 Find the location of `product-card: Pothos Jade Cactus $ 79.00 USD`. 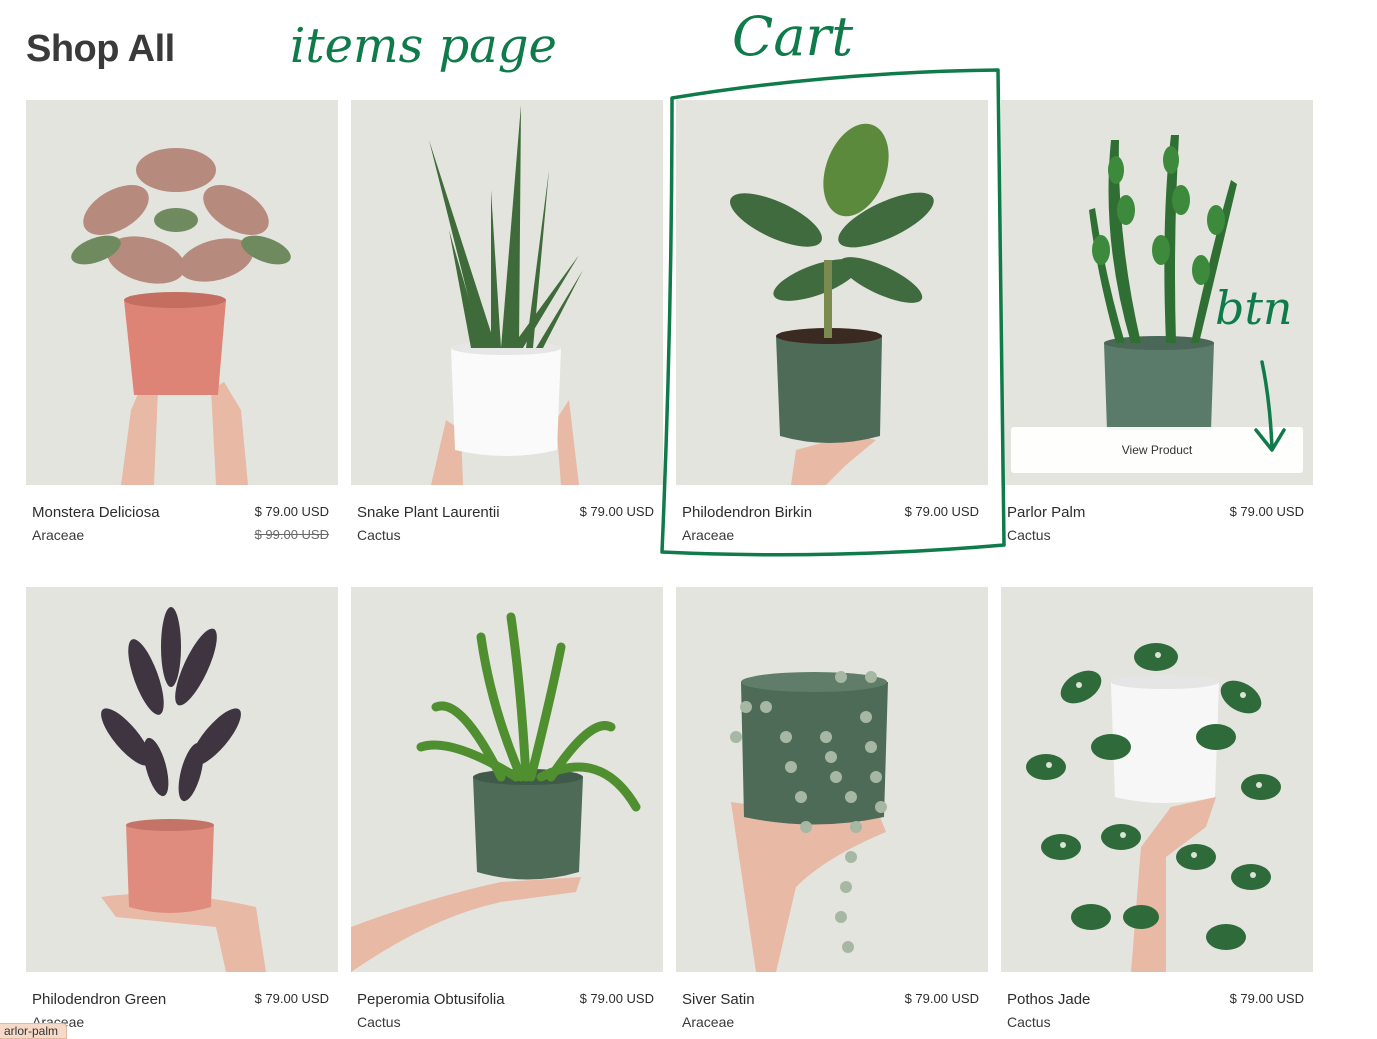

product-card: Pothos Jade Cactus $ 79.00 USD is located at coordinates (1157, 809).